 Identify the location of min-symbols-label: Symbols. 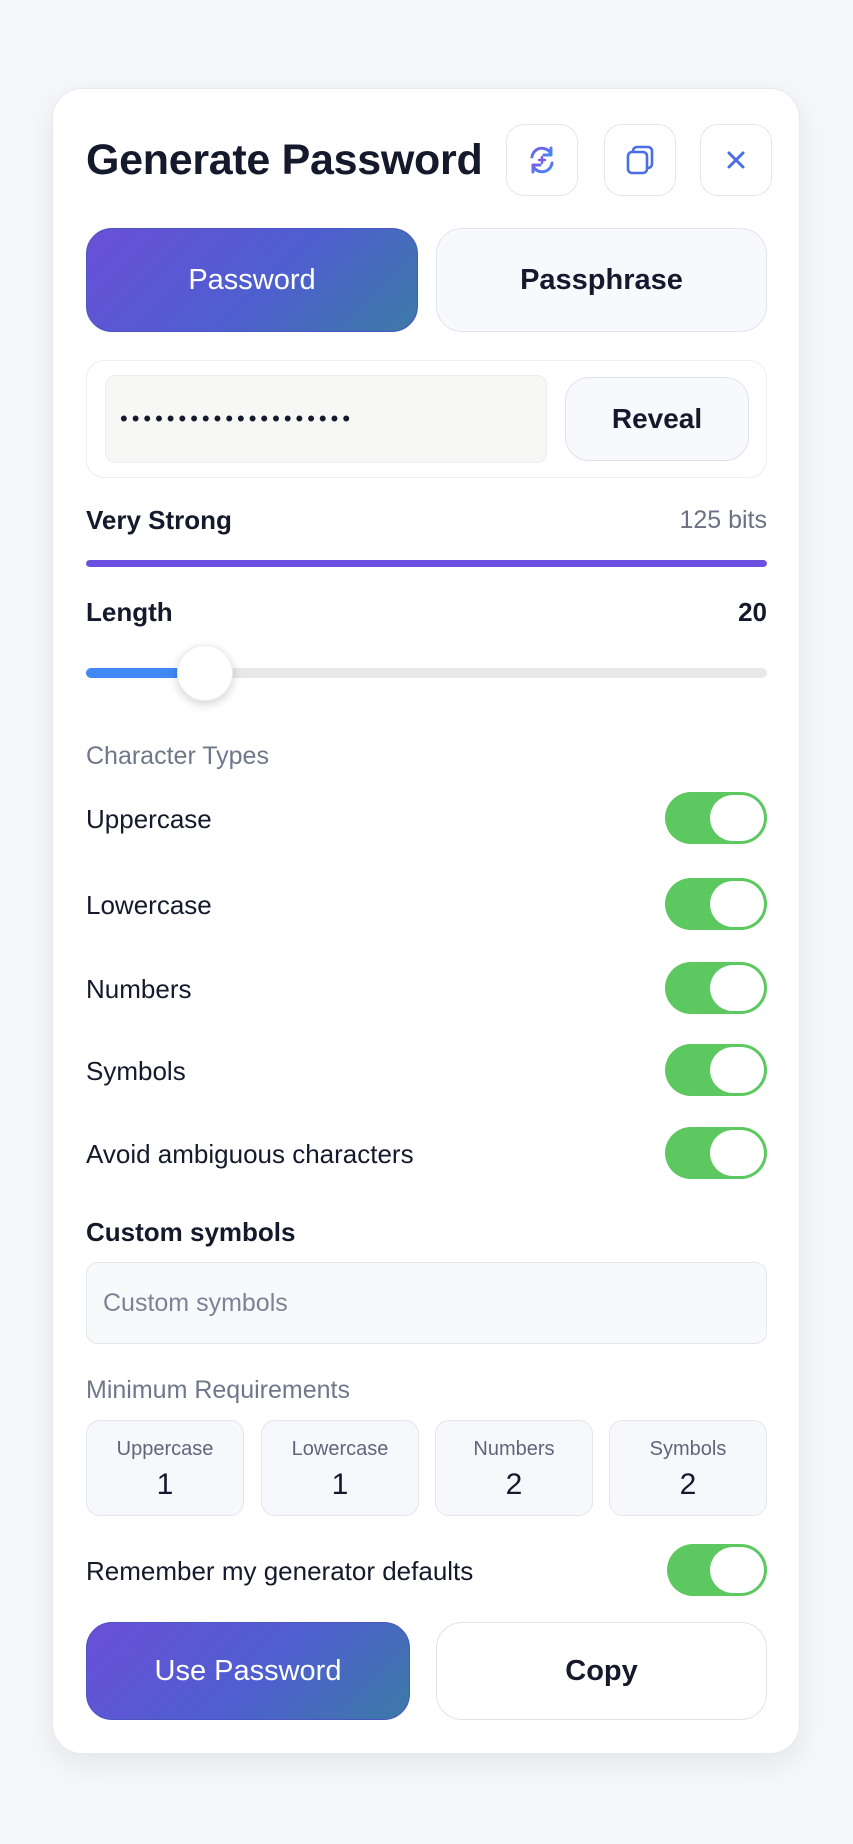
(688, 1449).